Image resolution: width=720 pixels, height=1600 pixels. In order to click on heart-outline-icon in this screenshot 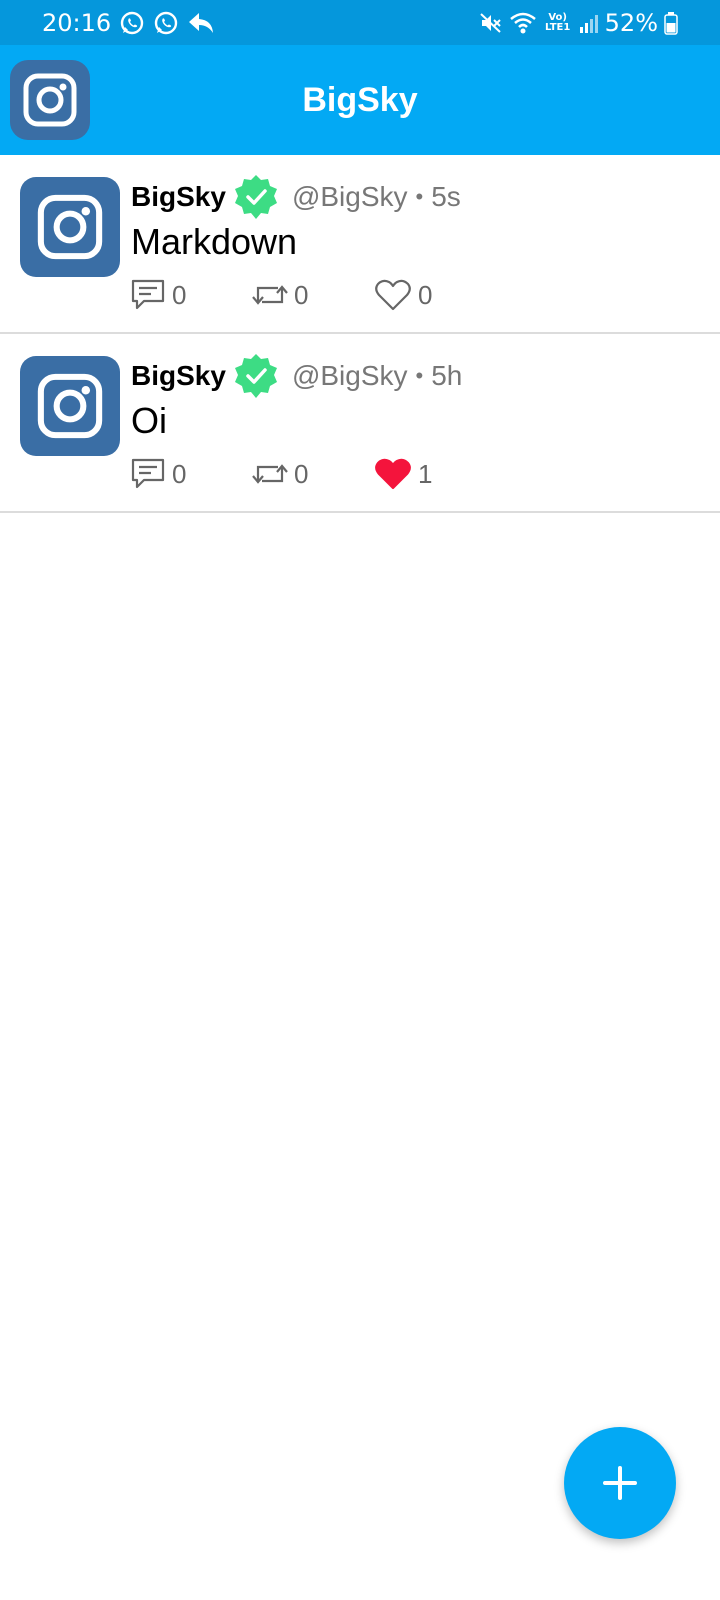, I will do `click(393, 295)`.